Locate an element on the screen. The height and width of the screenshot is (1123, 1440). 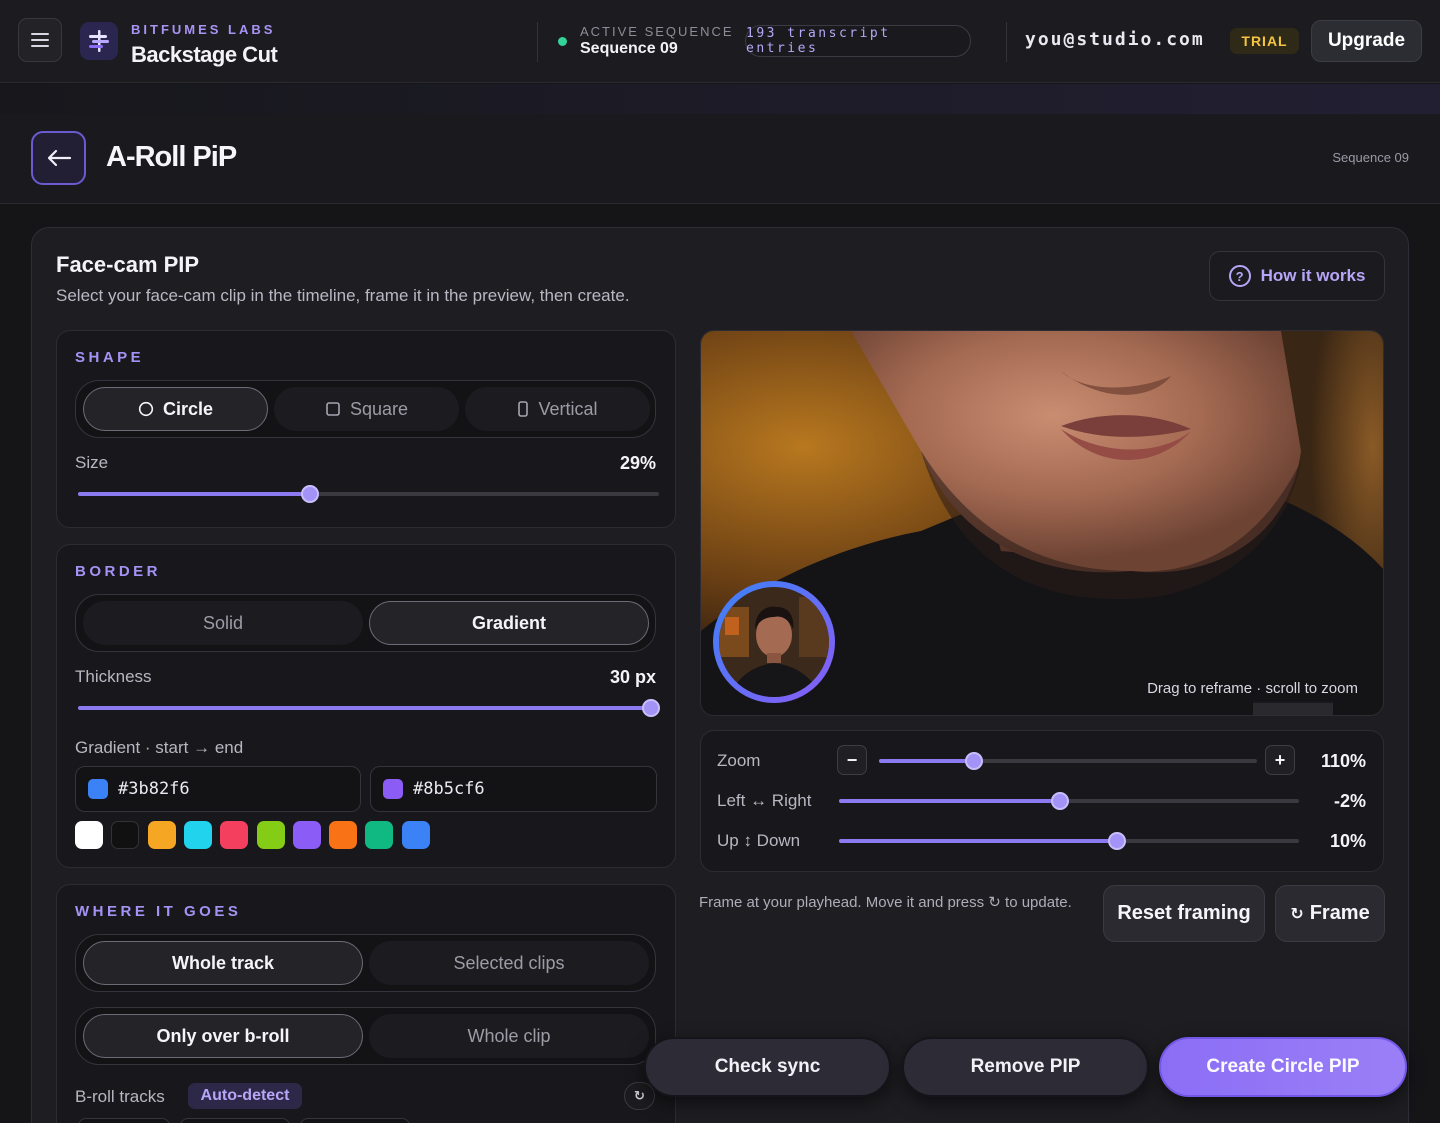
check-sync-button: Check sync is located at coordinates (767, 1067).